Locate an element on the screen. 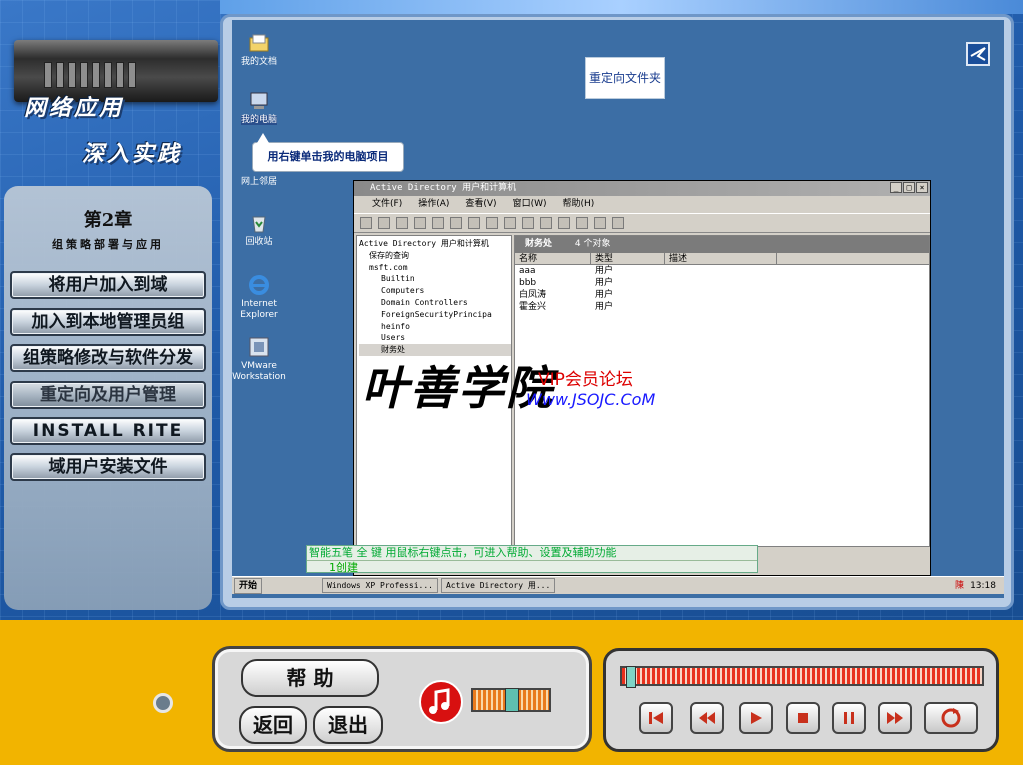 This screenshot has width=1023, height=765. play-button is located at coordinates (756, 718).